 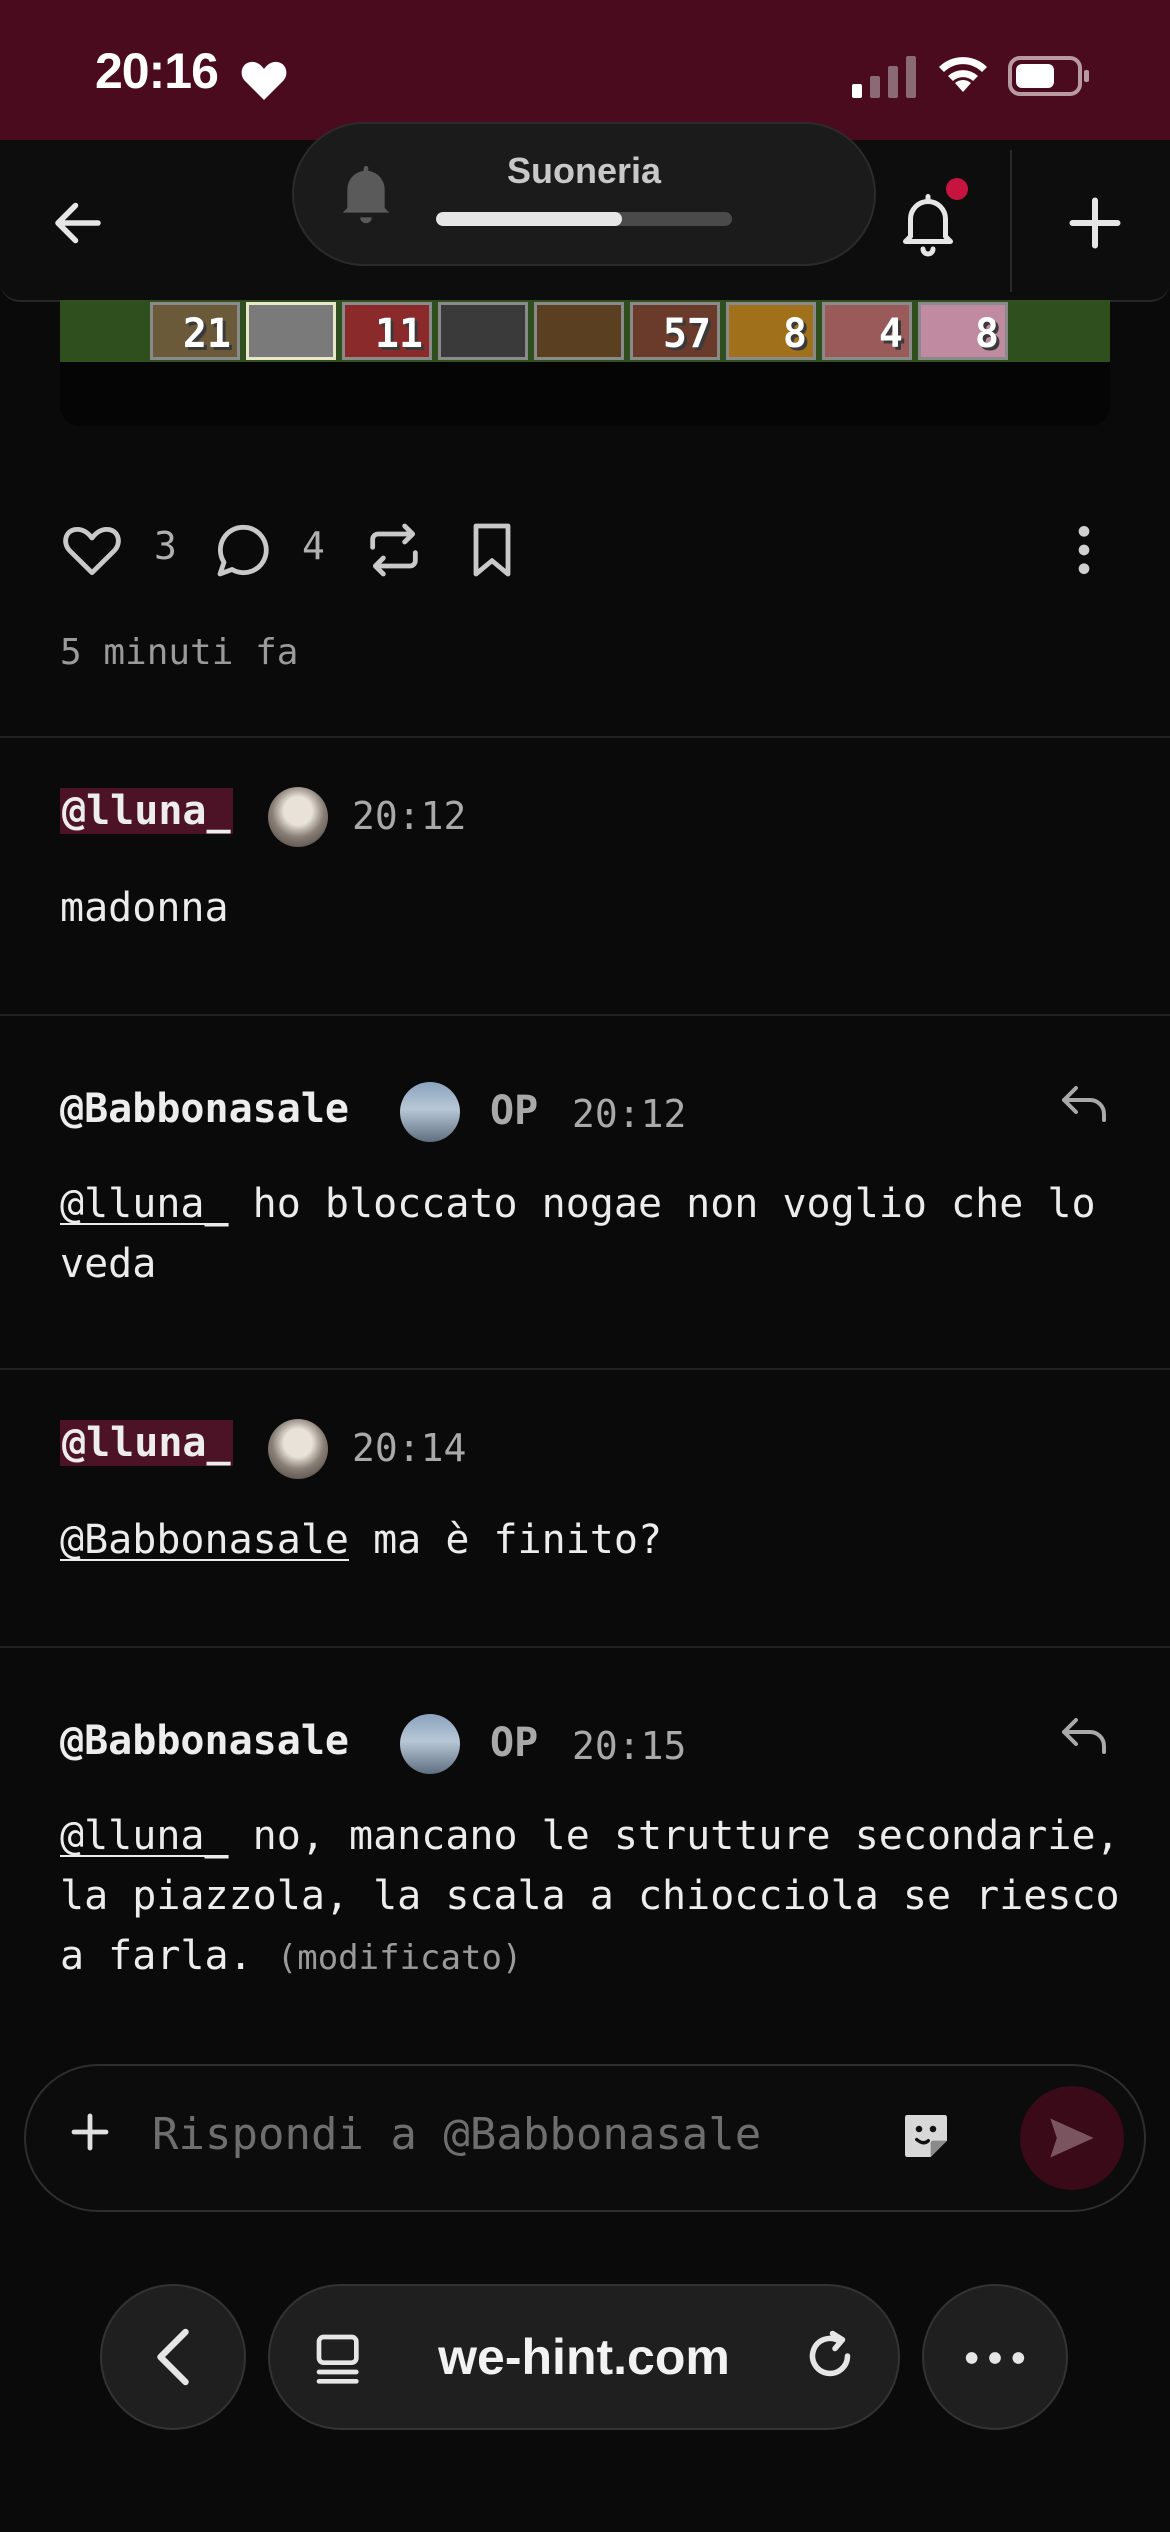 What do you see at coordinates (1072, 2138) in the screenshot?
I see `send-icon` at bounding box center [1072, 2138].